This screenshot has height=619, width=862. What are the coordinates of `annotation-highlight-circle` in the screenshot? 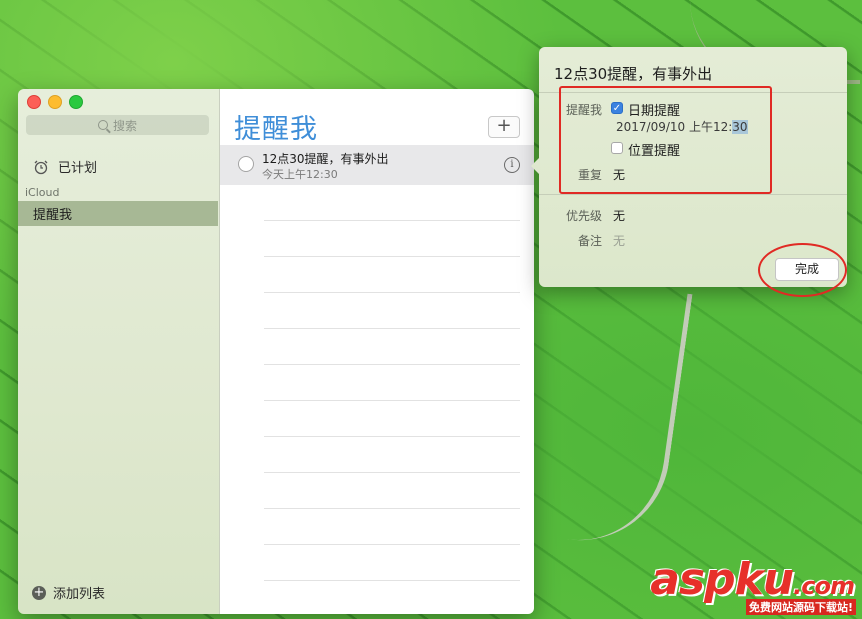 It's located at (802, 270).